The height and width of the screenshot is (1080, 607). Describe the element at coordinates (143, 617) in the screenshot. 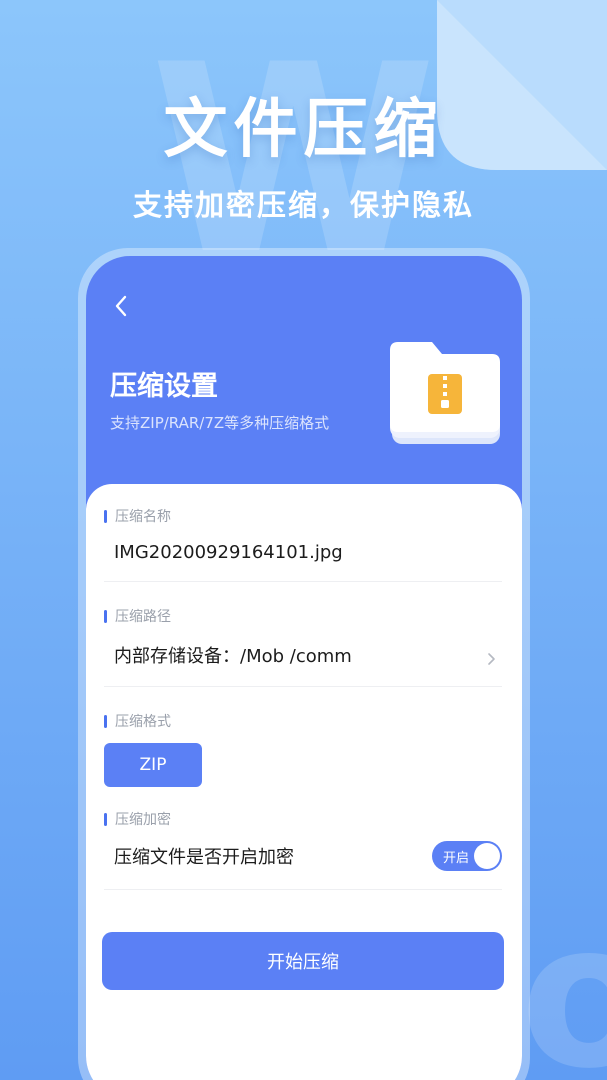

I see `path-label: 压缩路径` at that location.